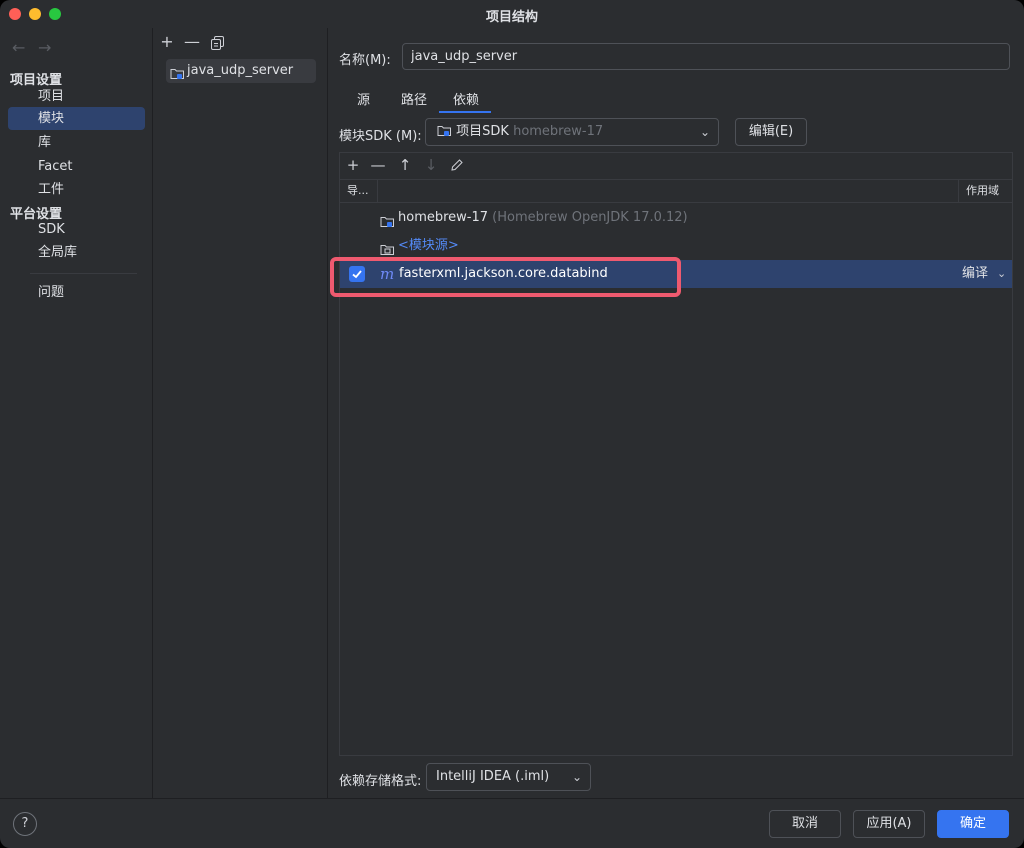 This screenshot has width=1024, height=848. I want to click on sdk-folder-icon, so click(446, 131).